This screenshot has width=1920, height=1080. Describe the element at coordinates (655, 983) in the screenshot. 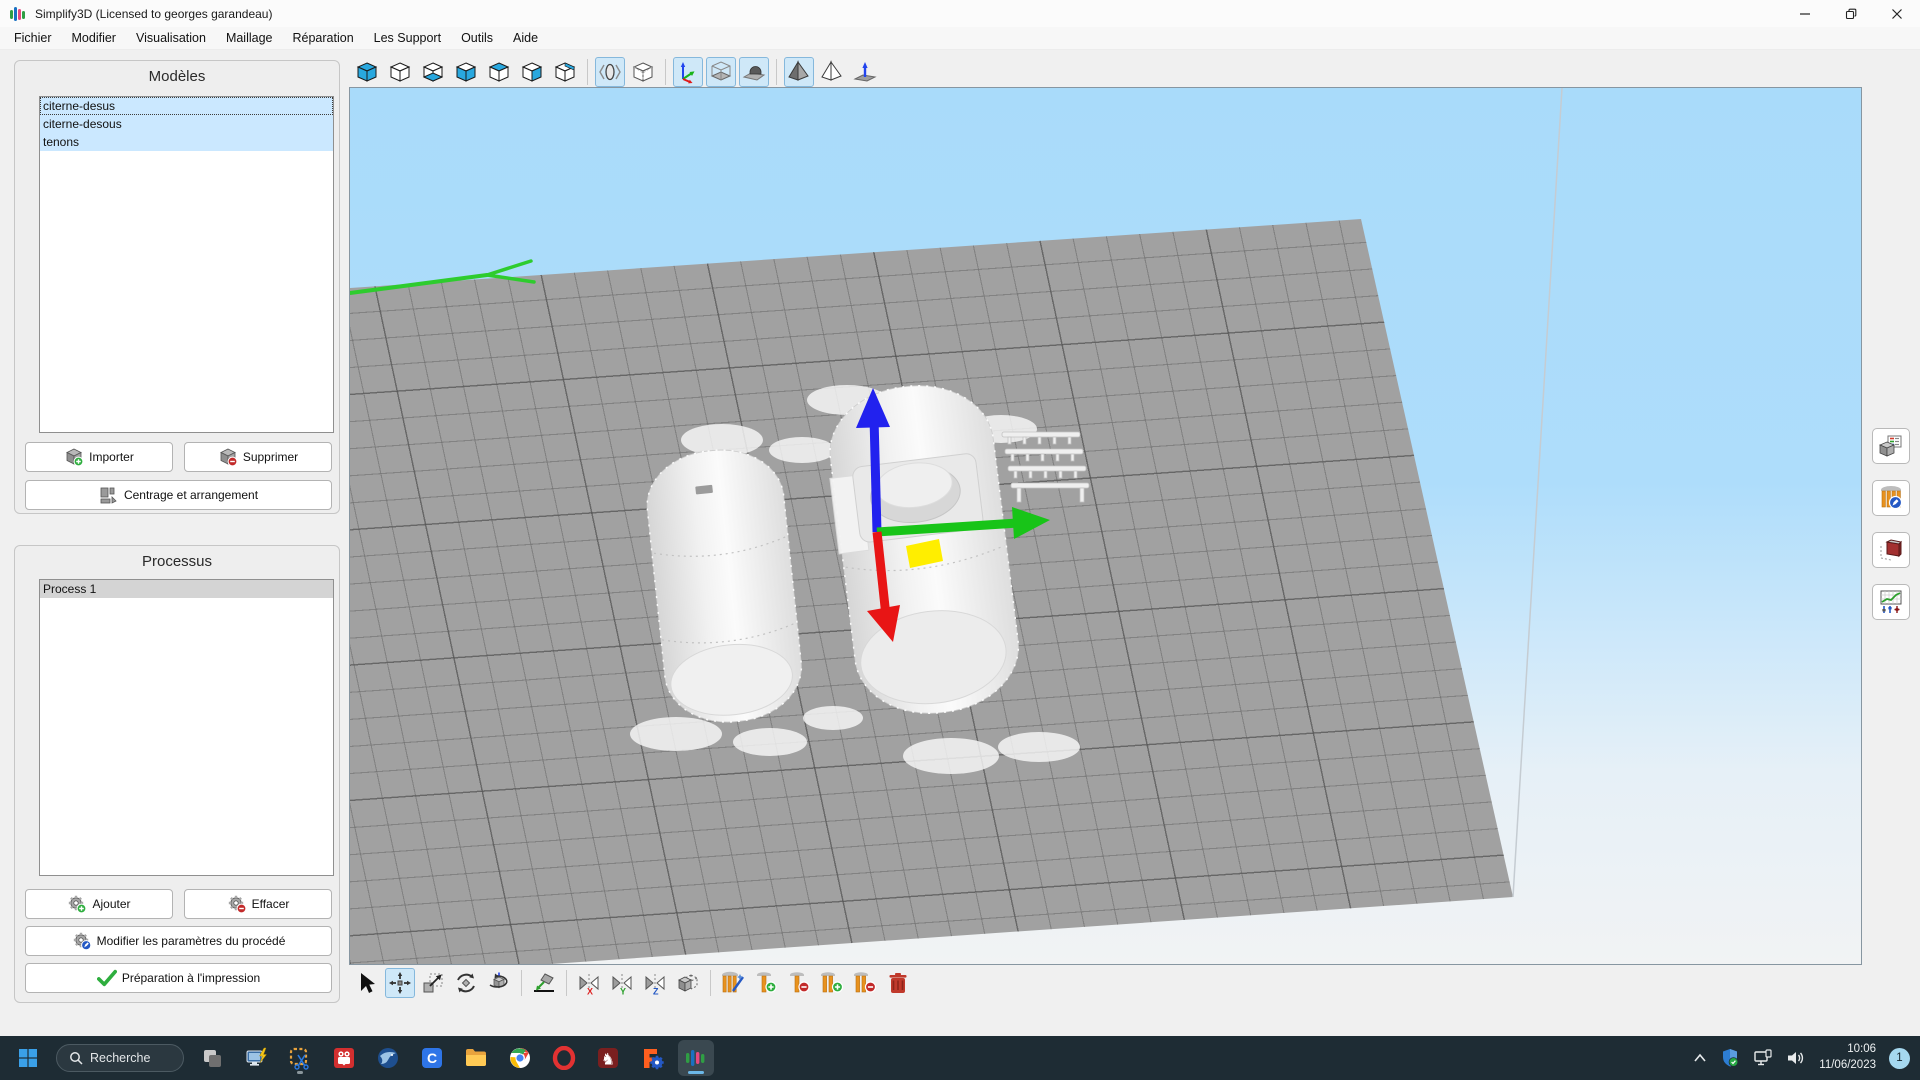

I see `mirror-z-button: Z` at that location.